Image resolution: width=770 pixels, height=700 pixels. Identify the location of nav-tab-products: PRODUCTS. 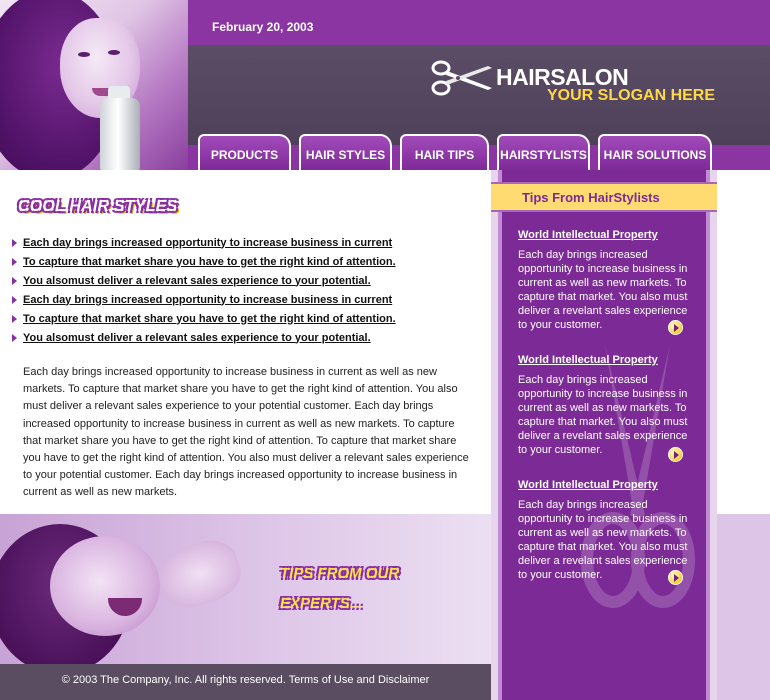
(244, 152).